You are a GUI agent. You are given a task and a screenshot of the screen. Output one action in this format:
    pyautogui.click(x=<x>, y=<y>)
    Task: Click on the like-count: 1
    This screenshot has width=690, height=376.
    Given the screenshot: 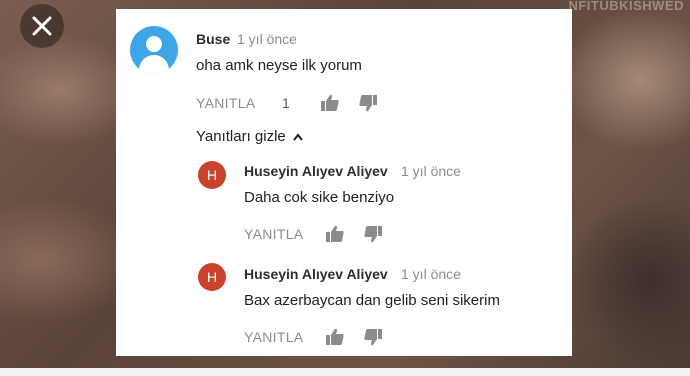 What is the action you would take?
    pyautogui.click(x=286, y=103)
    